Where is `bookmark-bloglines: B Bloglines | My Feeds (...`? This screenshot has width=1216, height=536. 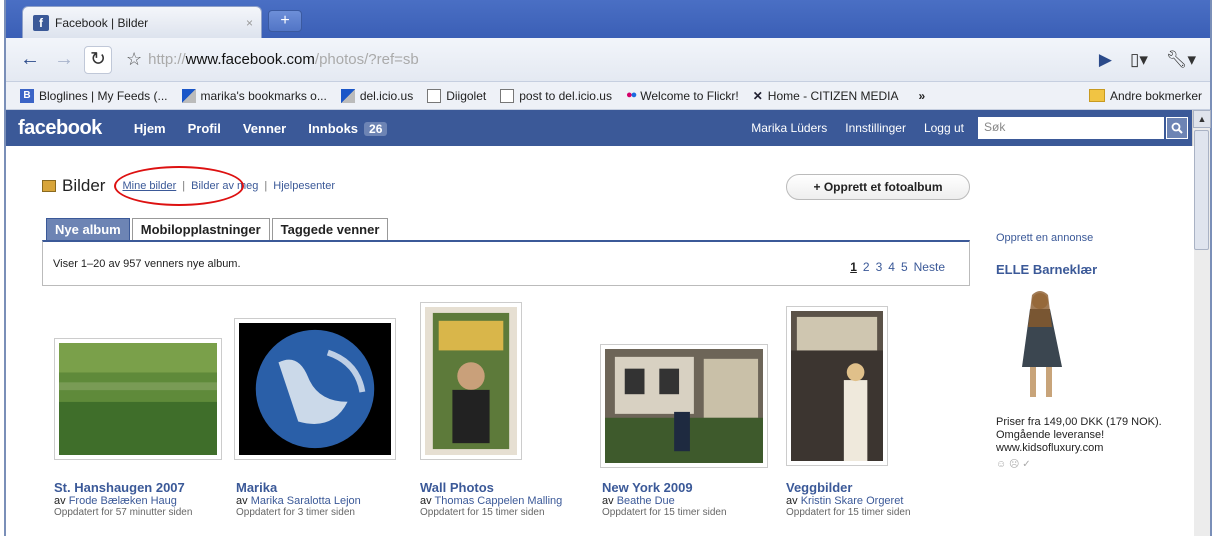 bookmark-bloglines: B Bloglines | My Feeds (... is located at coordinates (94, 95).